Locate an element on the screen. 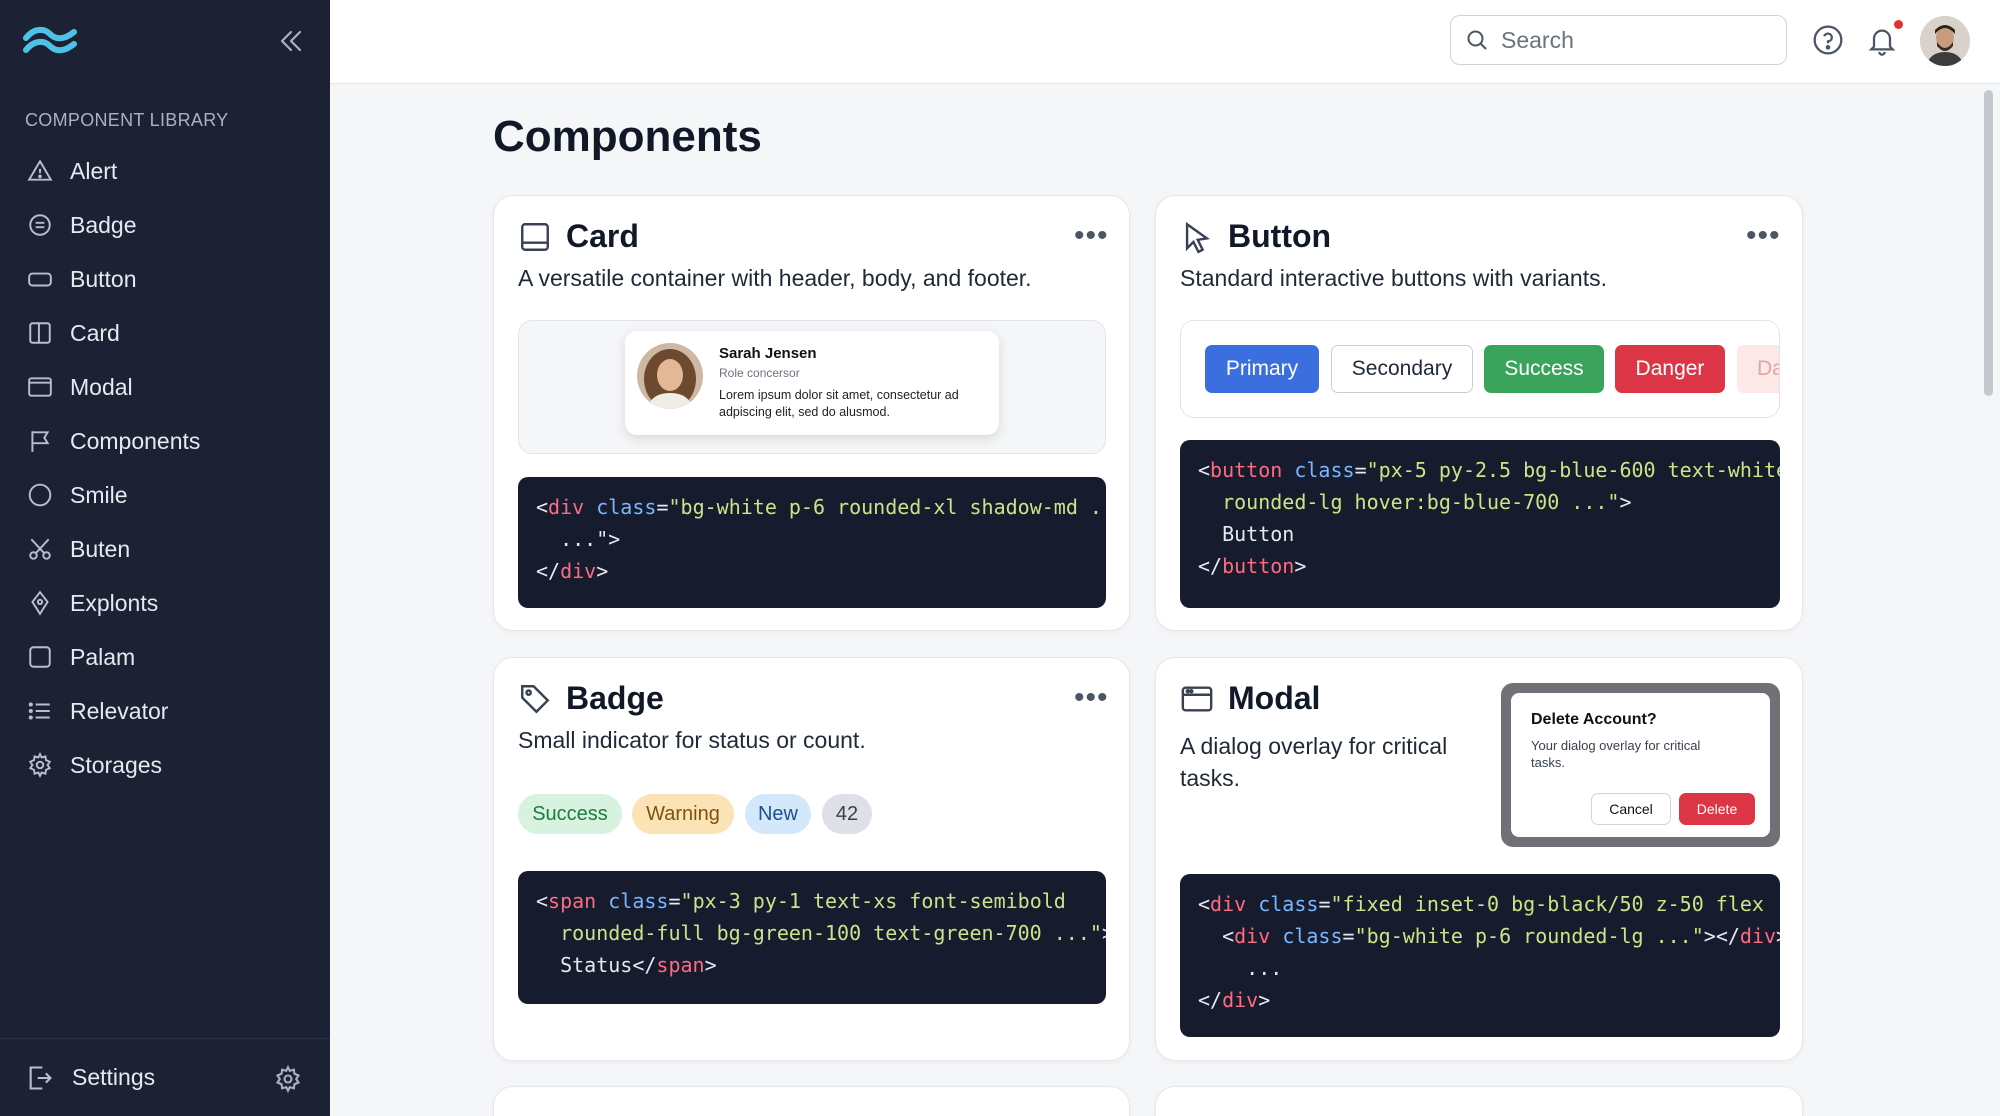 The image size is (2000, 1116). modal-text-line: Your dialog overlay for critical is located at coordinates (1616, 745).